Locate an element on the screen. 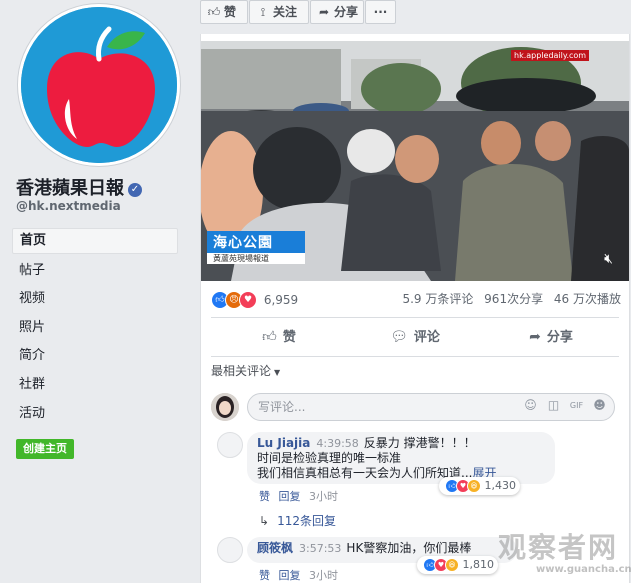 The height and width of the screenshot is (583, 631). reply-arrow-icon: ↳ is located at coordinates (264, 521).